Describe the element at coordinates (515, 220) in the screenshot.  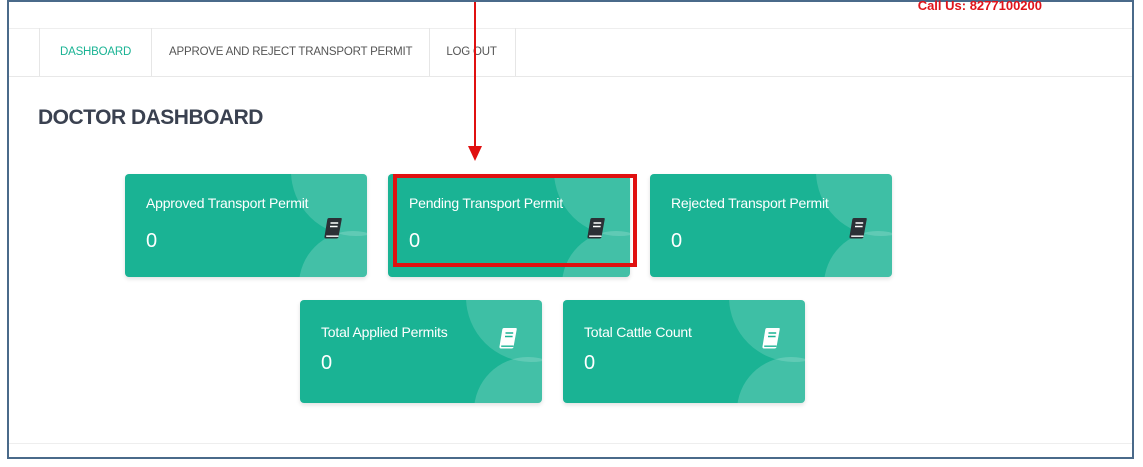
I see `annotation-highlight-box` at that location.